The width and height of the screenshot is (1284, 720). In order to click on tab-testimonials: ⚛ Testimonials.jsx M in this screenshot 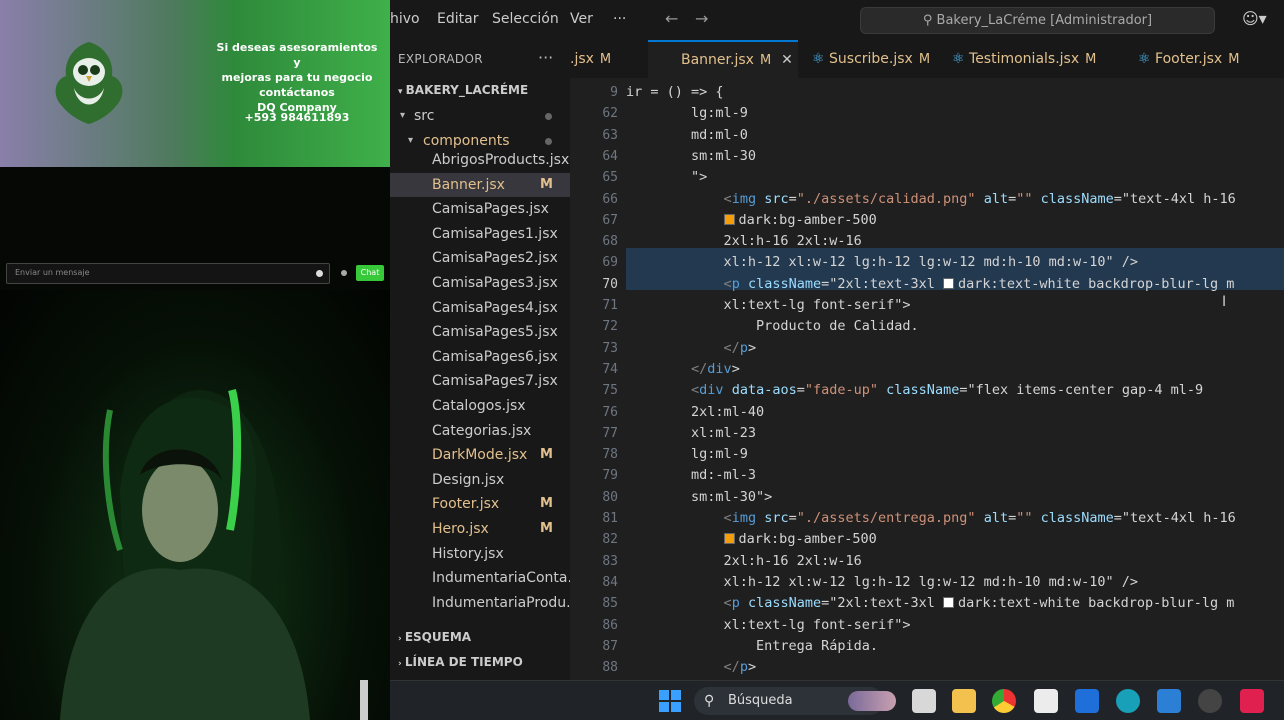, I will do `click(1024, 59)`.